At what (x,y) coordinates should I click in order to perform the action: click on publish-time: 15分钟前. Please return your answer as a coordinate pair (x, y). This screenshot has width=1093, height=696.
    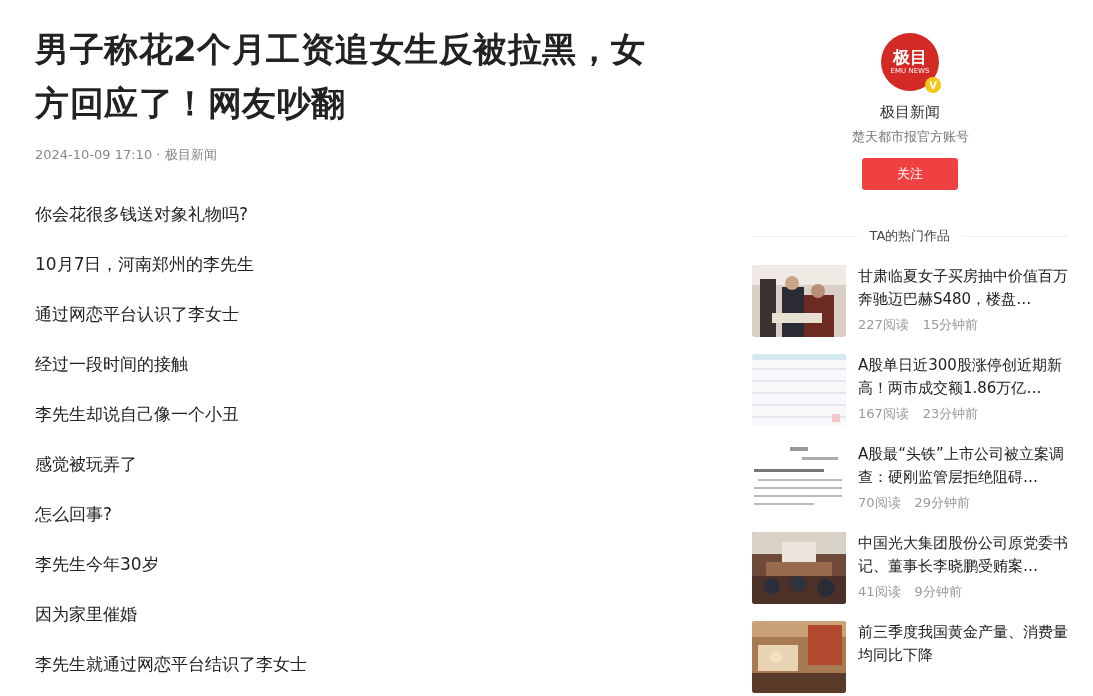
    Looking at the image, I should click on (950, 325).